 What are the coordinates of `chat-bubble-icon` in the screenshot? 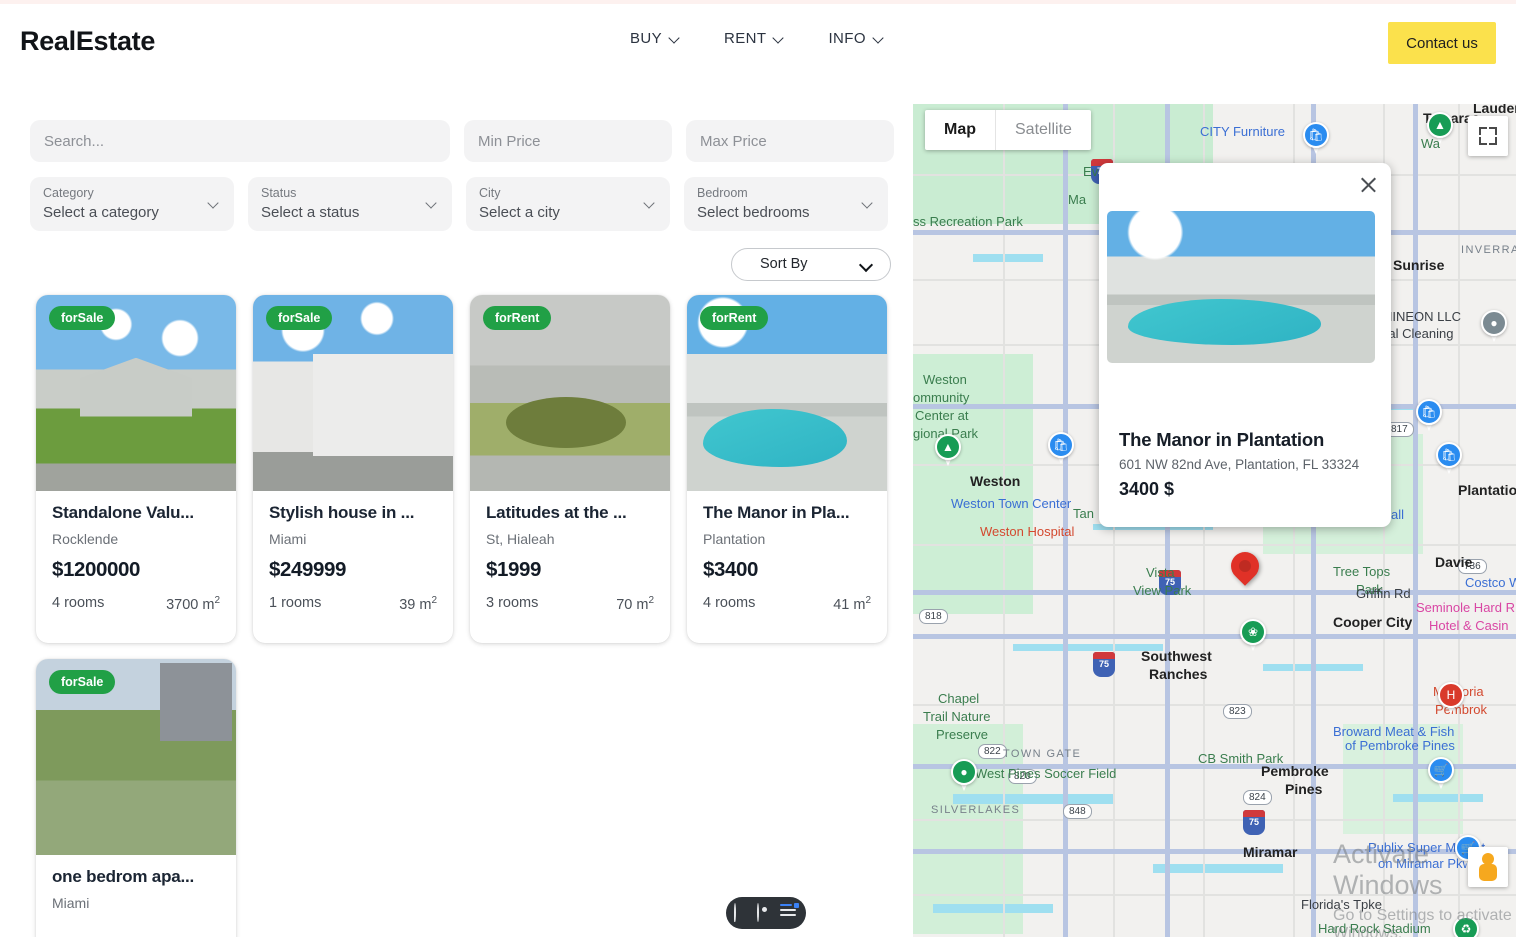 It's located at (742, 912).